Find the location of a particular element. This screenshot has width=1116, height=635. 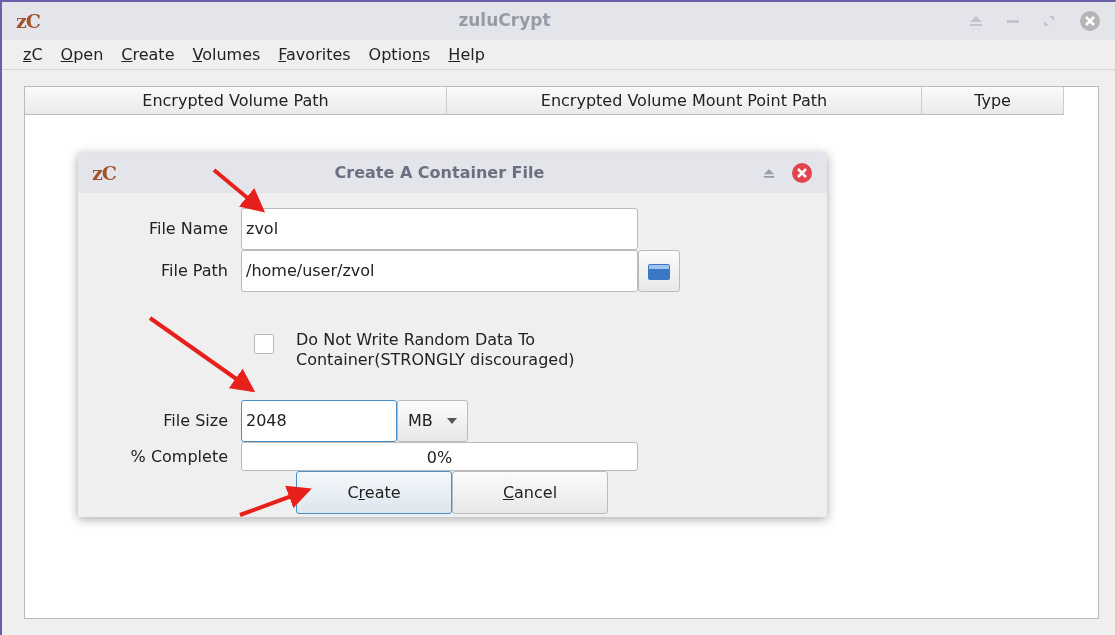

browse-button is located at coordinates (659, 271).